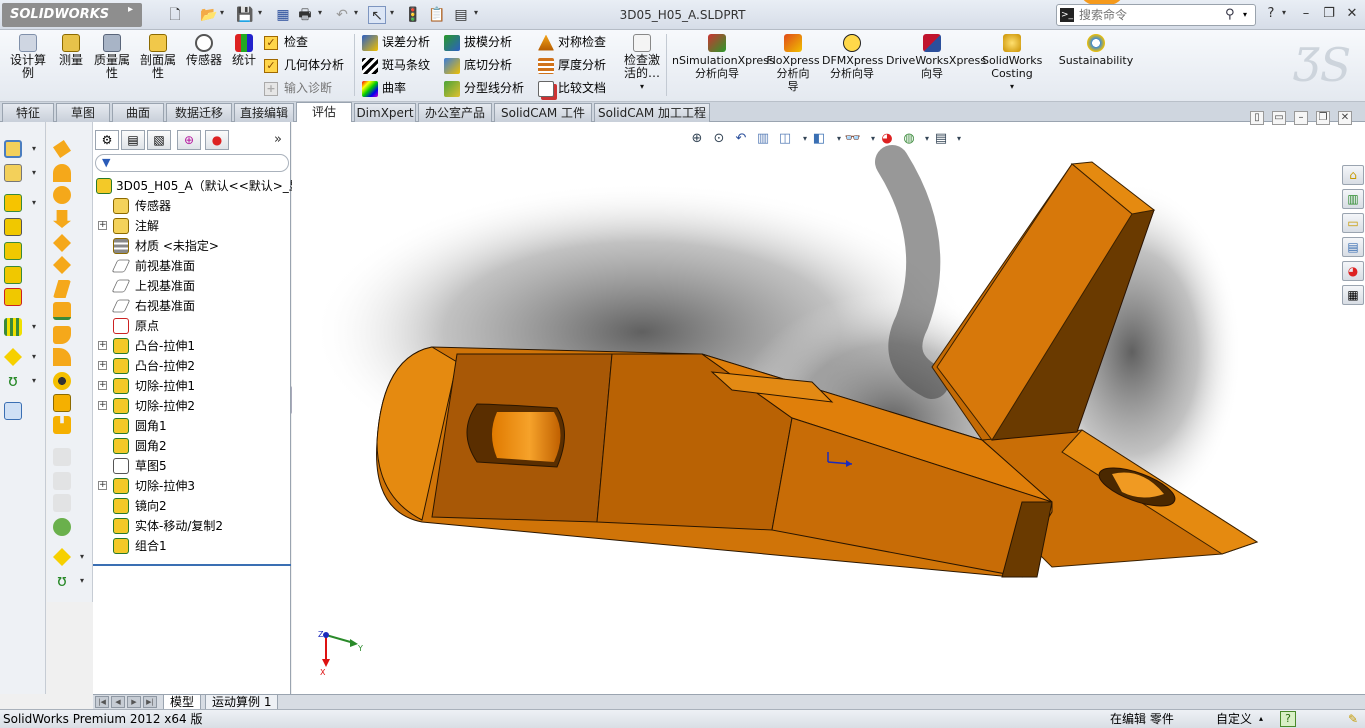  Describe the element at coordinates (192, 386) in the screenshot. I see `tree-item: + 切除-拉伸1` at that location.